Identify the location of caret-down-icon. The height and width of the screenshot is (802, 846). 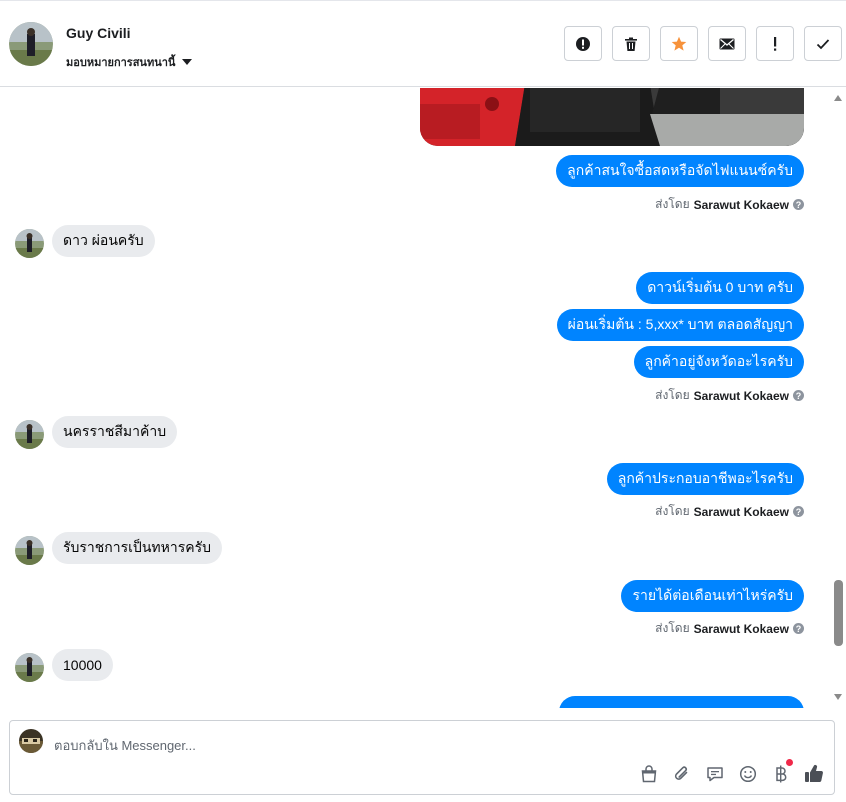
(187, 62).